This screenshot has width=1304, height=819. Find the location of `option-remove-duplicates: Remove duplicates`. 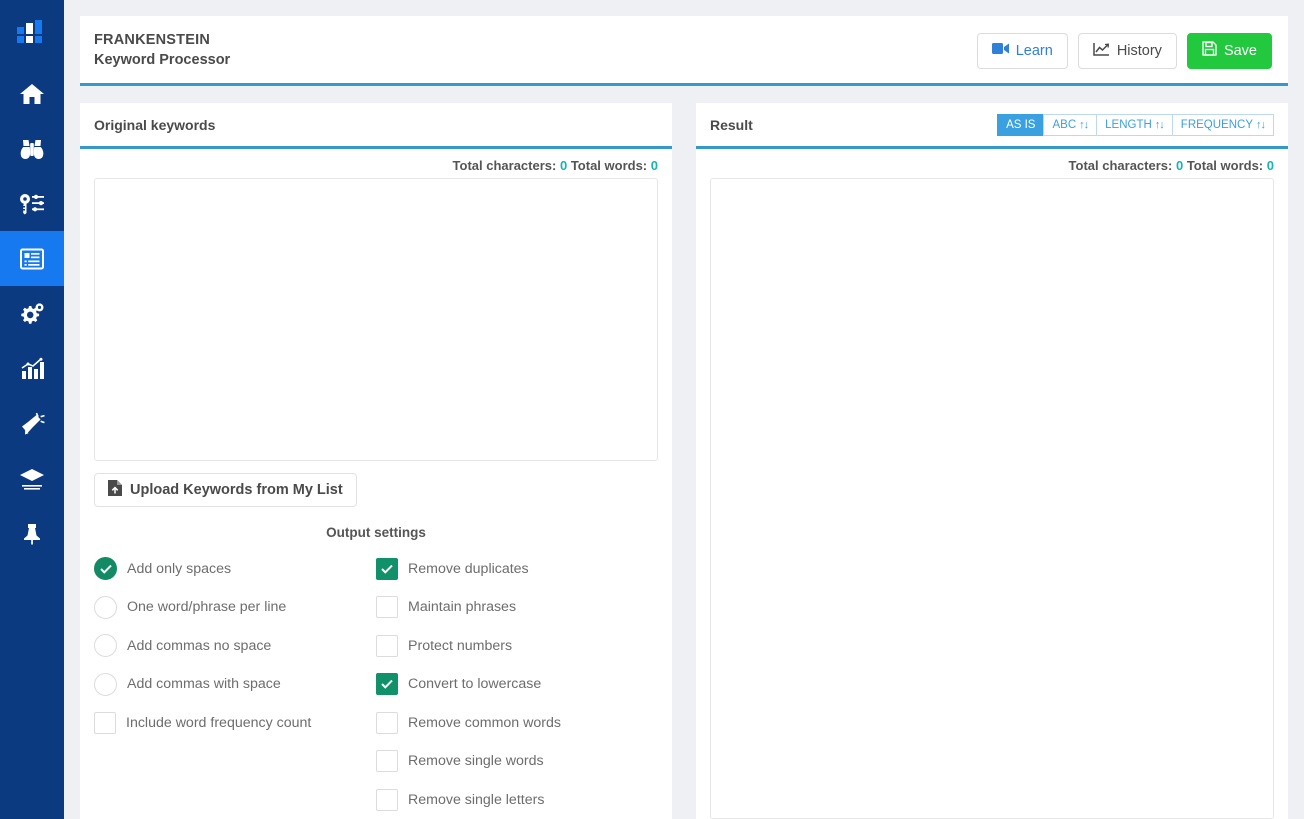

option-remove-duplicates: Remove duplicates is located at coordinates (517, 569).